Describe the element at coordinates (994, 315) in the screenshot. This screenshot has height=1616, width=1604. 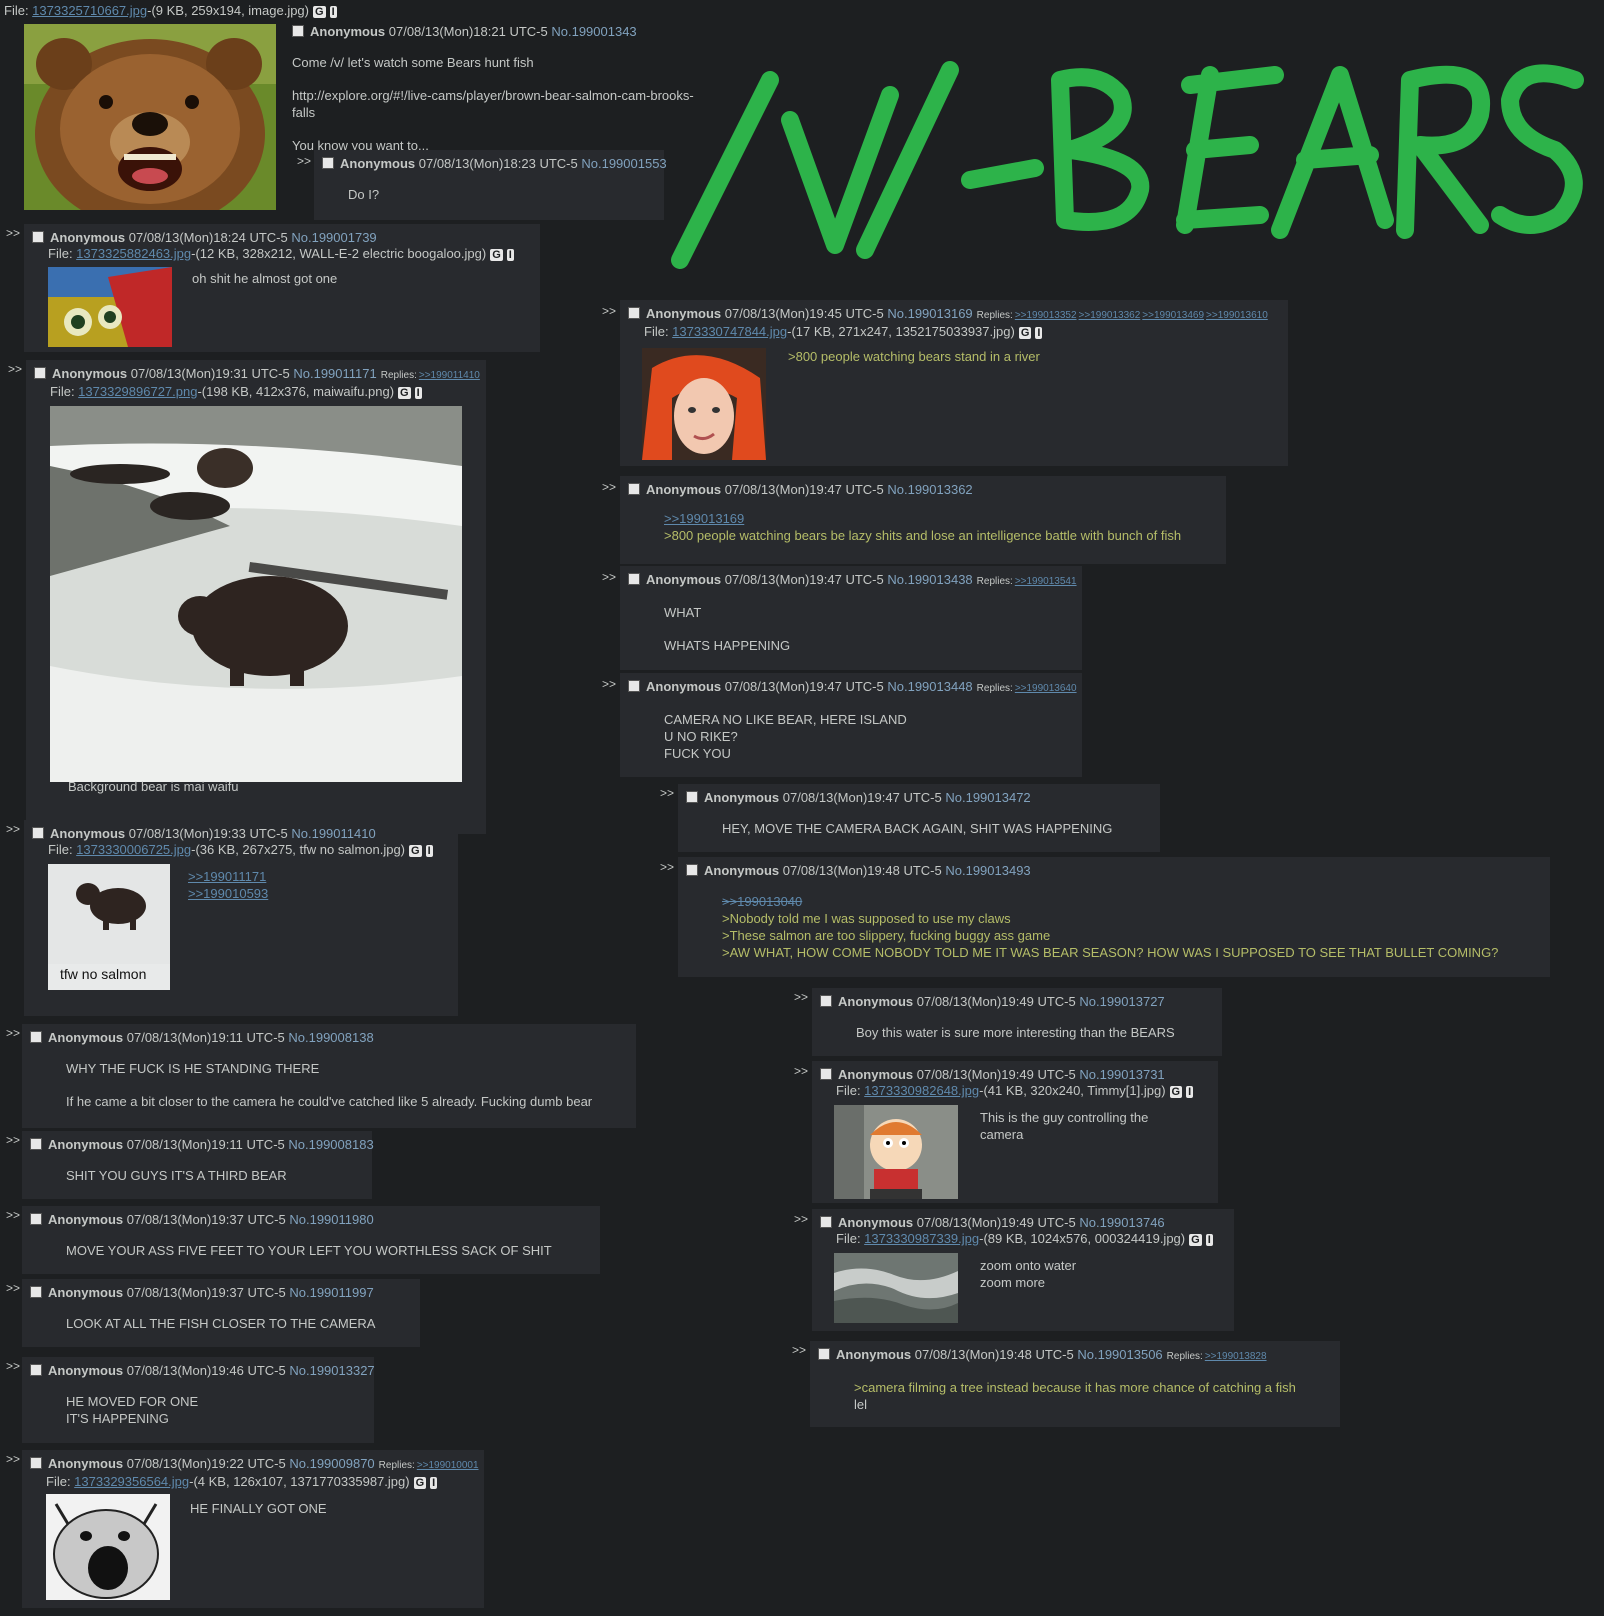
I see `replies-label: Replies:` at that location.